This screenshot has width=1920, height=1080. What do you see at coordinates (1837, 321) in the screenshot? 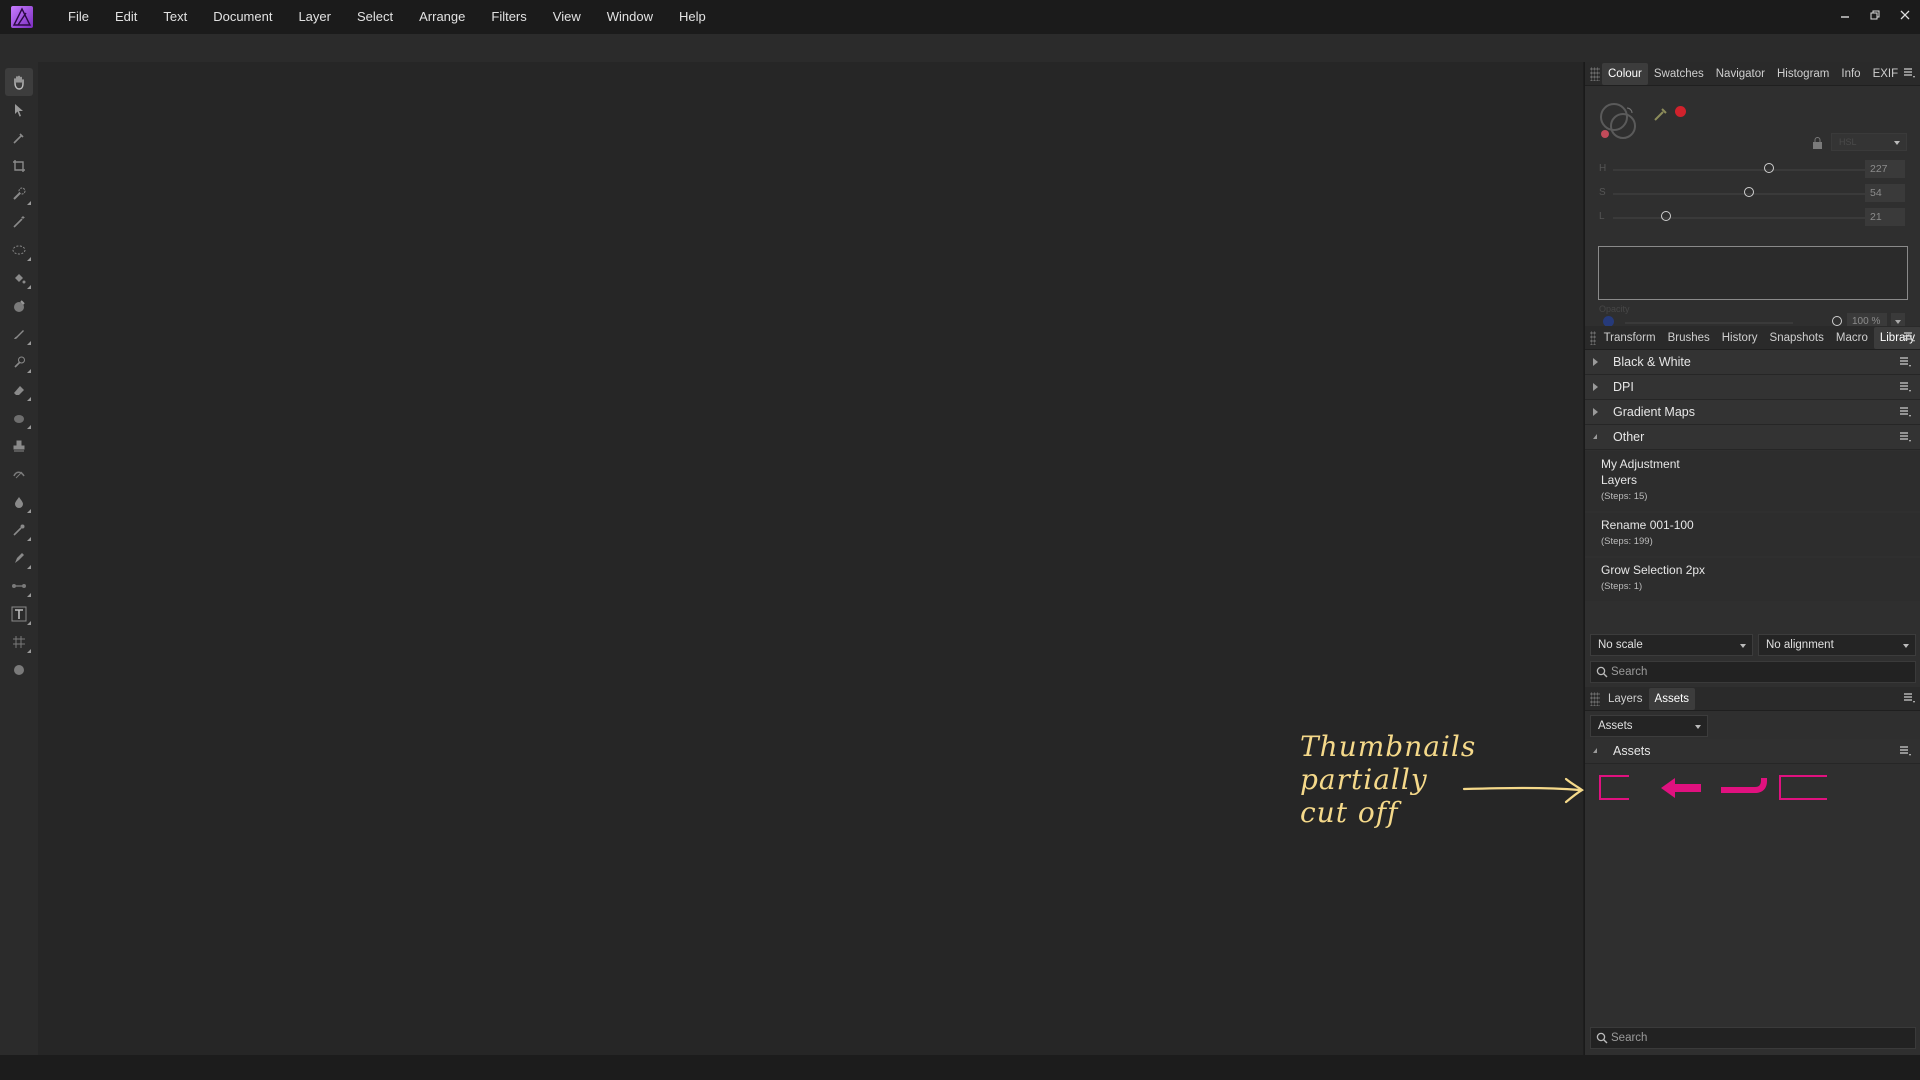
I see `opacity-slider-thumb` at bounding box center [1837, 321].